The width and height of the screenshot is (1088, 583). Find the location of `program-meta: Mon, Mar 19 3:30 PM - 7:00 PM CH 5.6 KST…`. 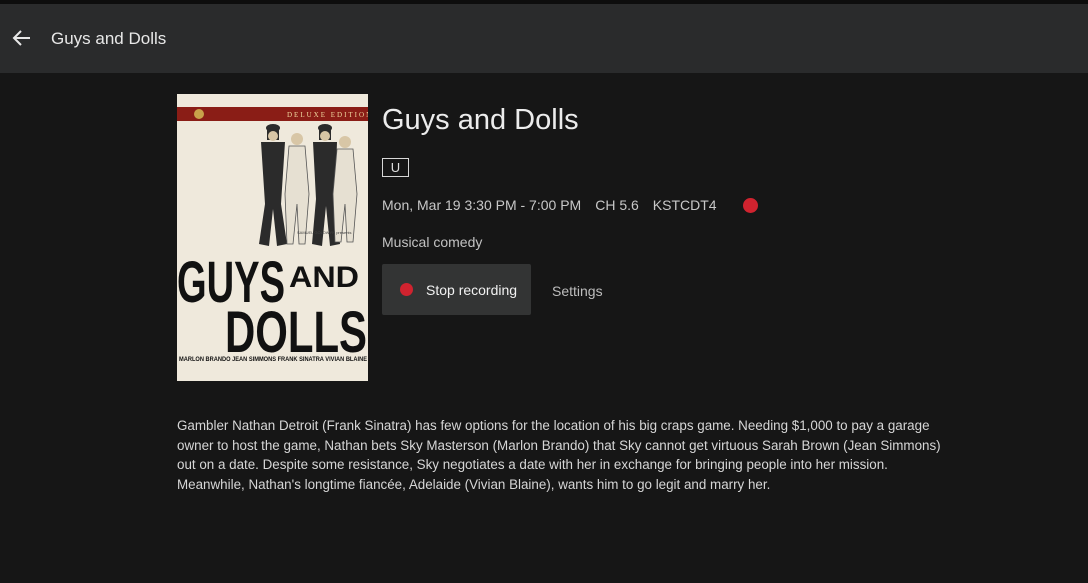

program-meta: Mon, Mar 19 3:30 PM - 7:00 PM CH 5.6 KST… is located at coordinates (570, 205).